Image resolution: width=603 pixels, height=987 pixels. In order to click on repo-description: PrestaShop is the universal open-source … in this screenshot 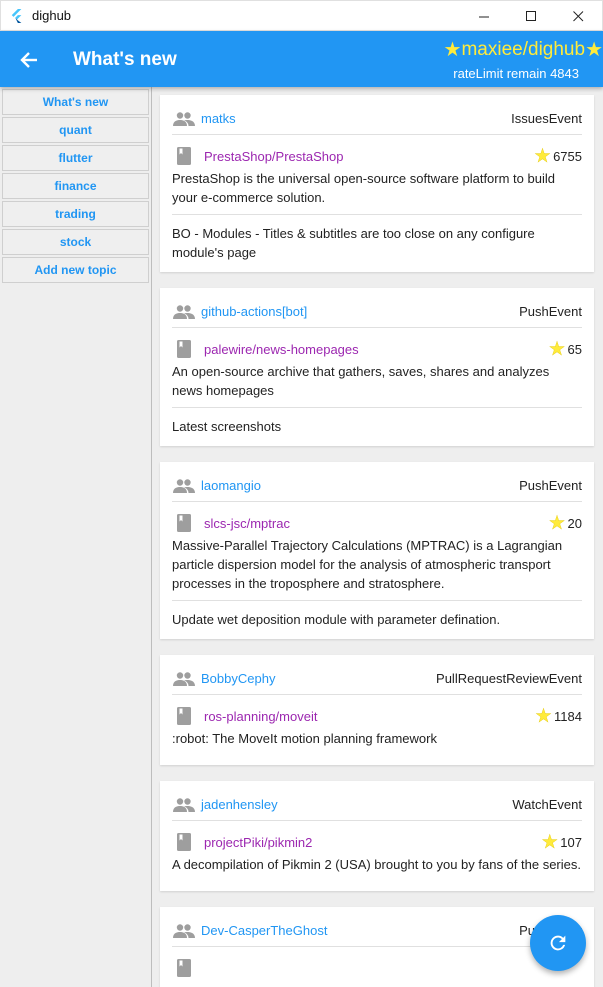, I will do `click(377, 192)`.